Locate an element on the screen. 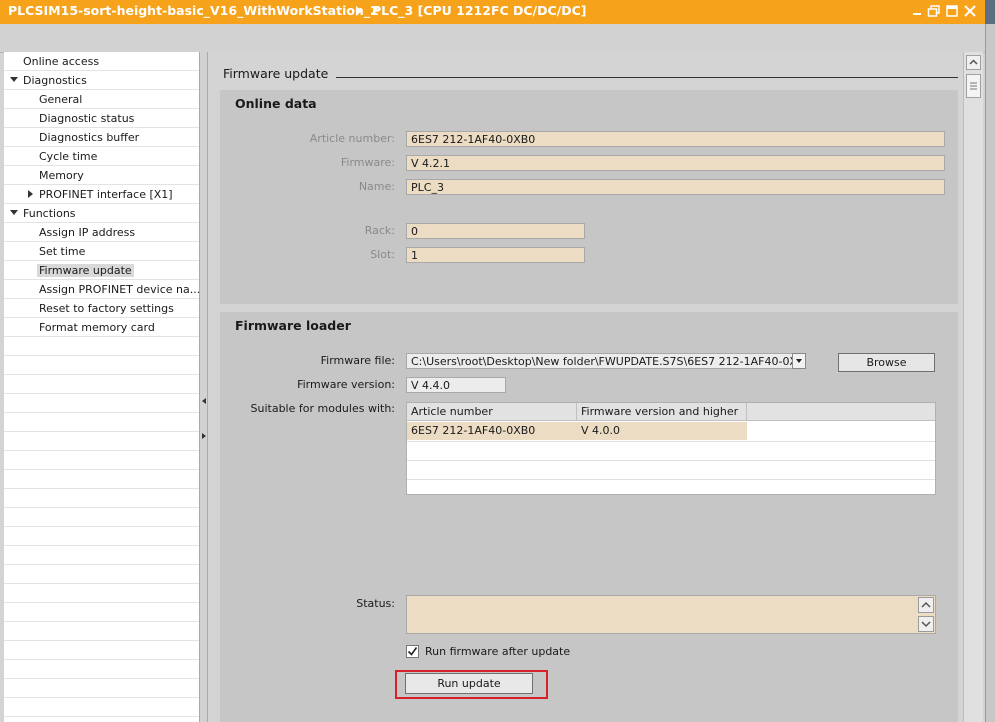  nav-item-firmware-update: Firmware update is located at coordinates (101, 270).